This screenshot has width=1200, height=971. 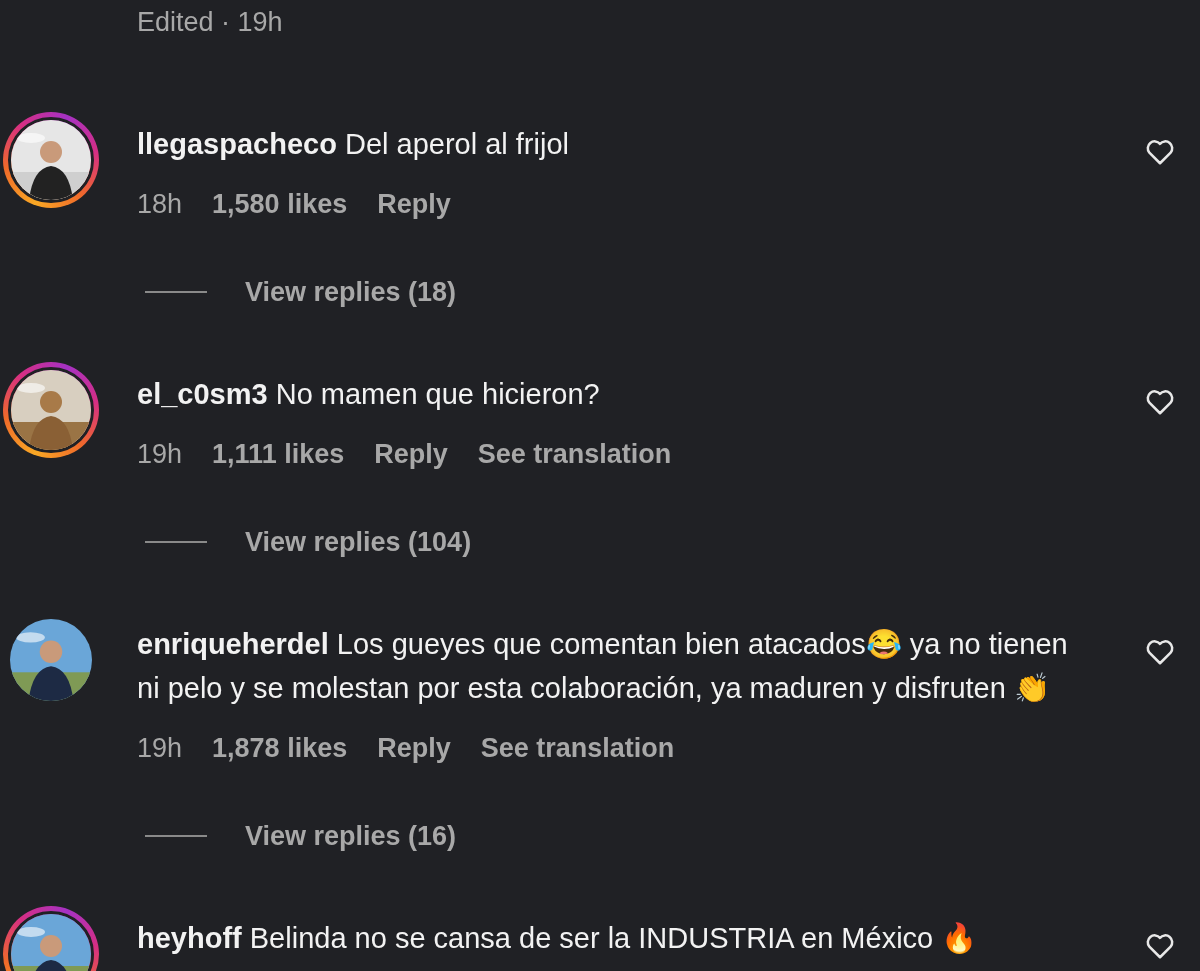 What do you see at coordinates (210, 22) in the screenshot?
I see `comment-meta: Edited · 19h` at bounding box center [210, 22].